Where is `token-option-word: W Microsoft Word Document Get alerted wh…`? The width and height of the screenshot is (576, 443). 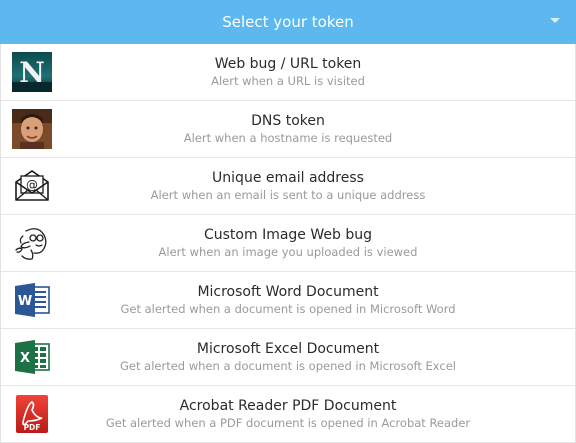 token-option-word: W Microsoft Word Document Get alerted wh… is located at coordinates (288, 300).